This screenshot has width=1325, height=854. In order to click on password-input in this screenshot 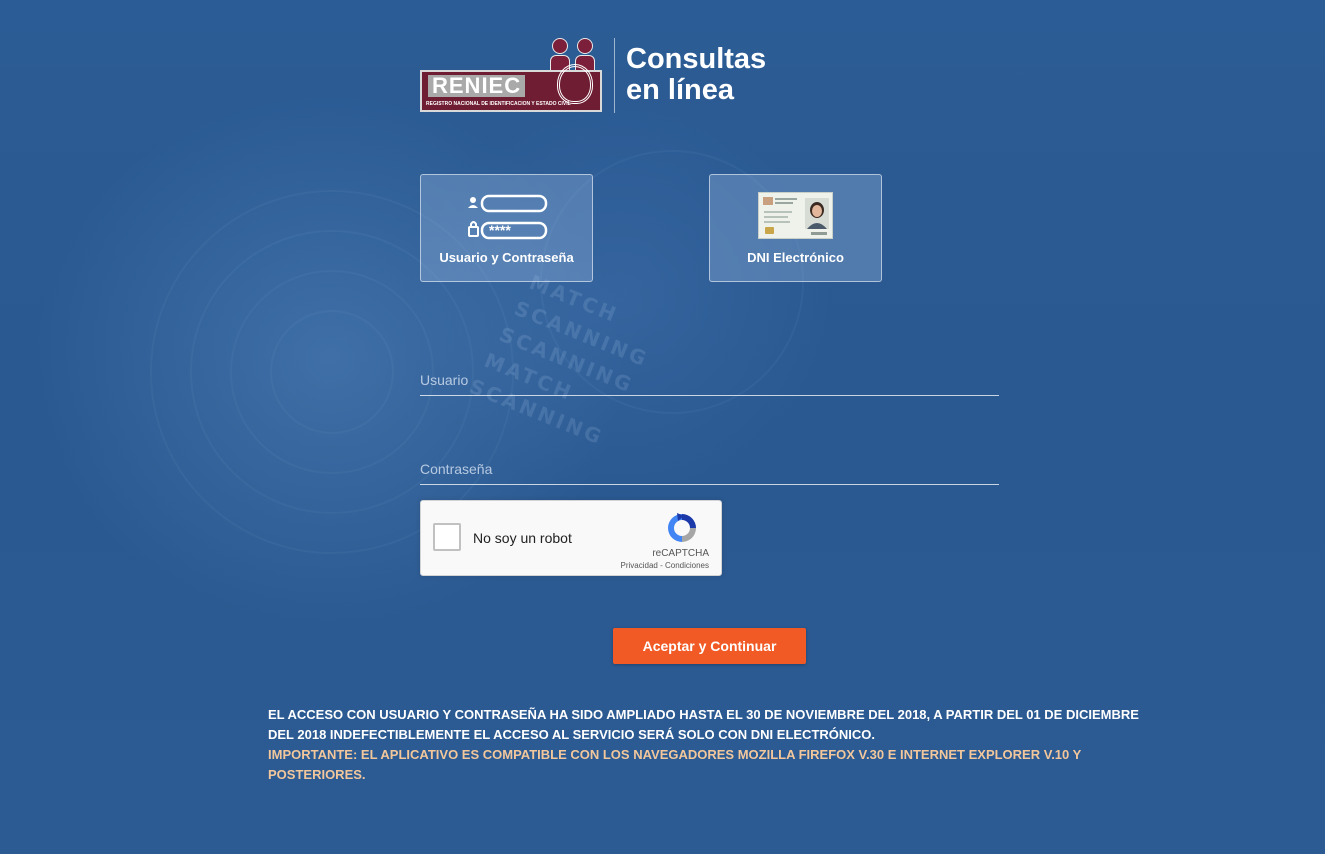, I will do `click(709, 469)`.